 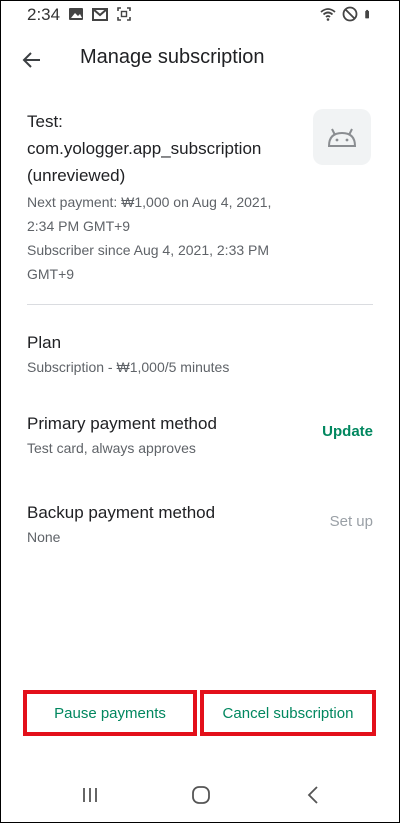 What do you see at coordinates (124, 14) in the screenshot?
I see `screenshot-icon` at bounding box center [124, 14].